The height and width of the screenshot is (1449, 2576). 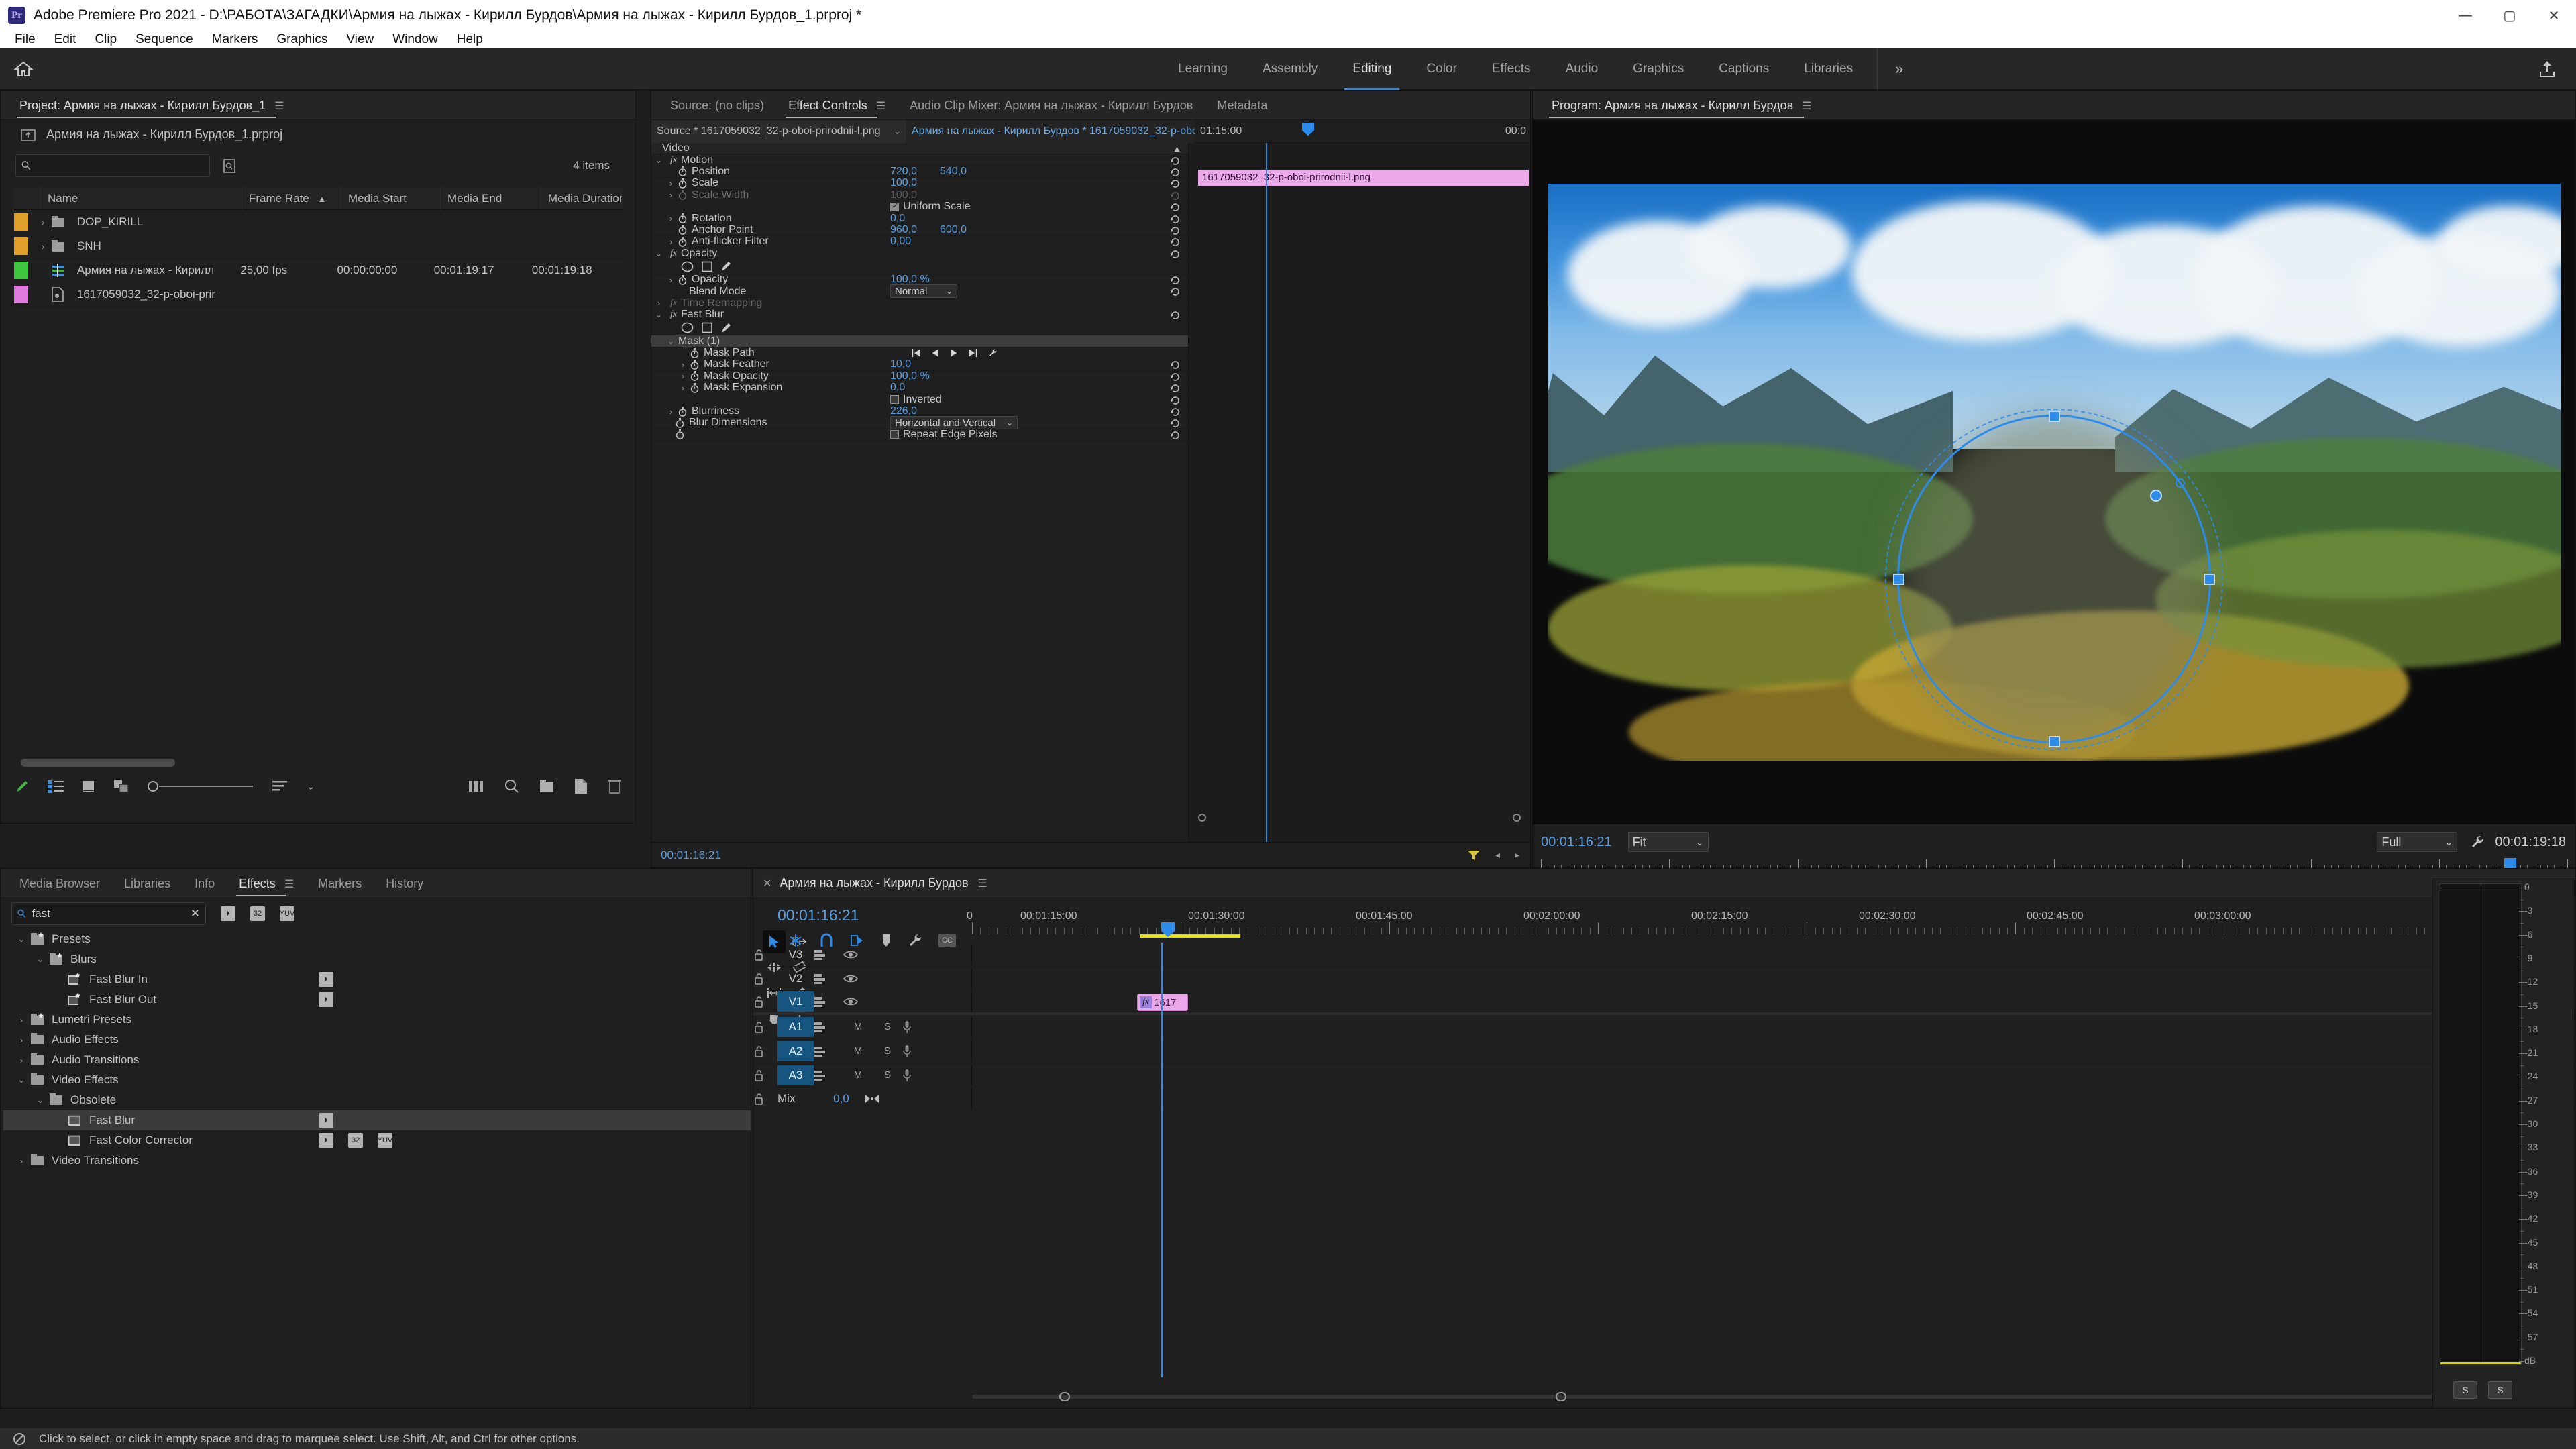 I want to click on effects-tree-item: › Audio Transitions, so click(x=377, y=1060).